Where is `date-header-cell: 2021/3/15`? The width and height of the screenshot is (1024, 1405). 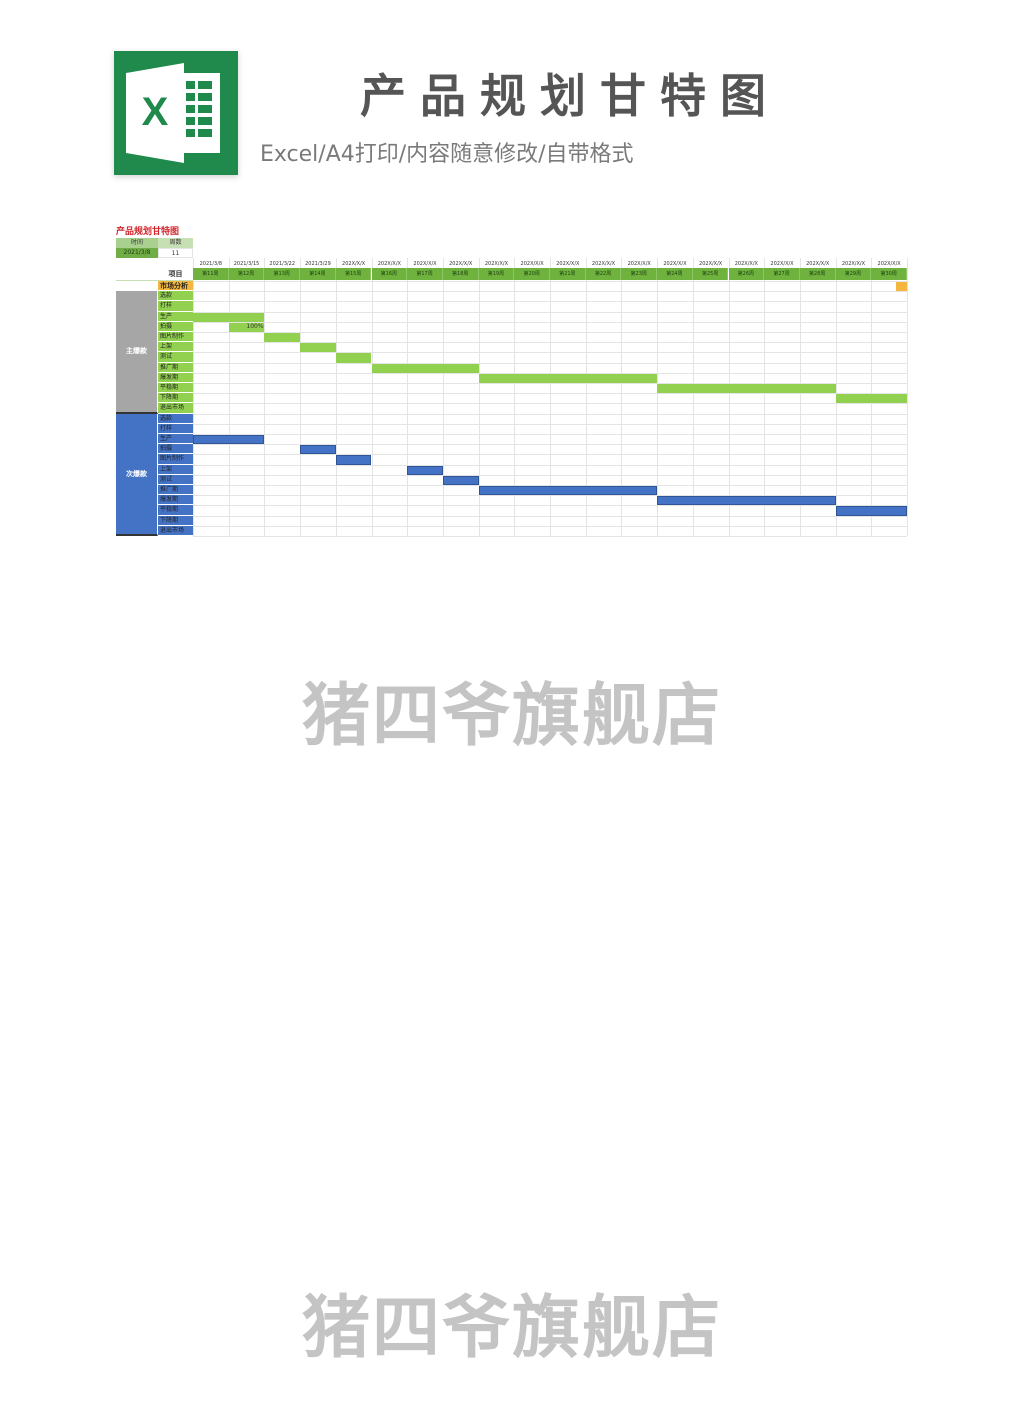 date-header-cell: 2021/3/15 is located at coordinates (246, 264).